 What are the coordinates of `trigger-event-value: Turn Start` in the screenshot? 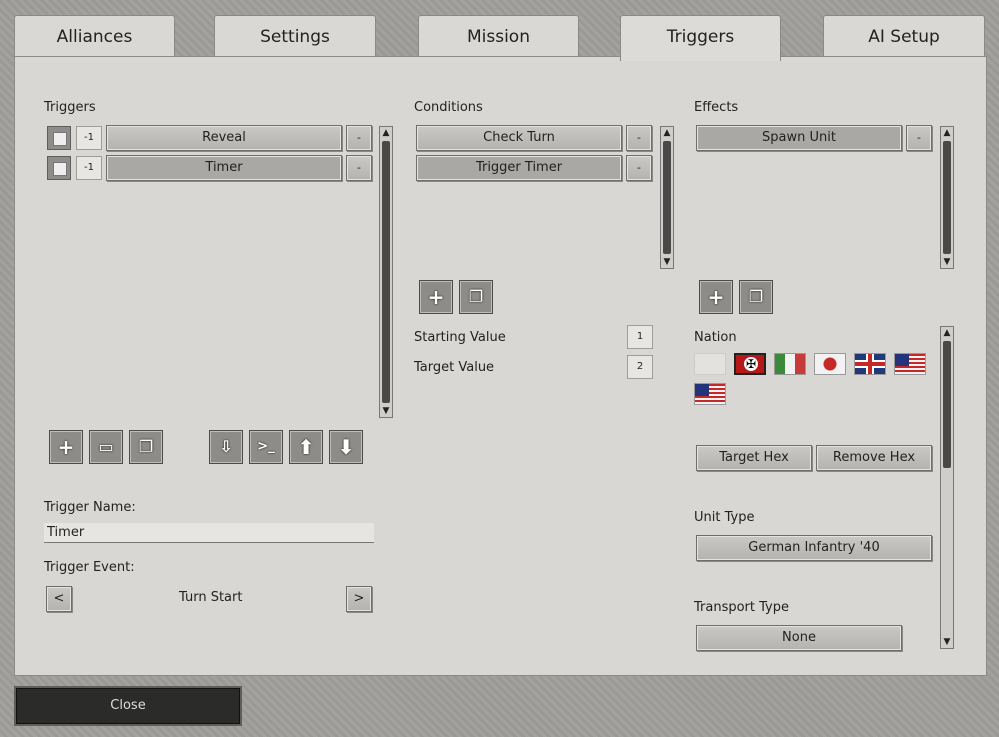 It's located at (211, 597).